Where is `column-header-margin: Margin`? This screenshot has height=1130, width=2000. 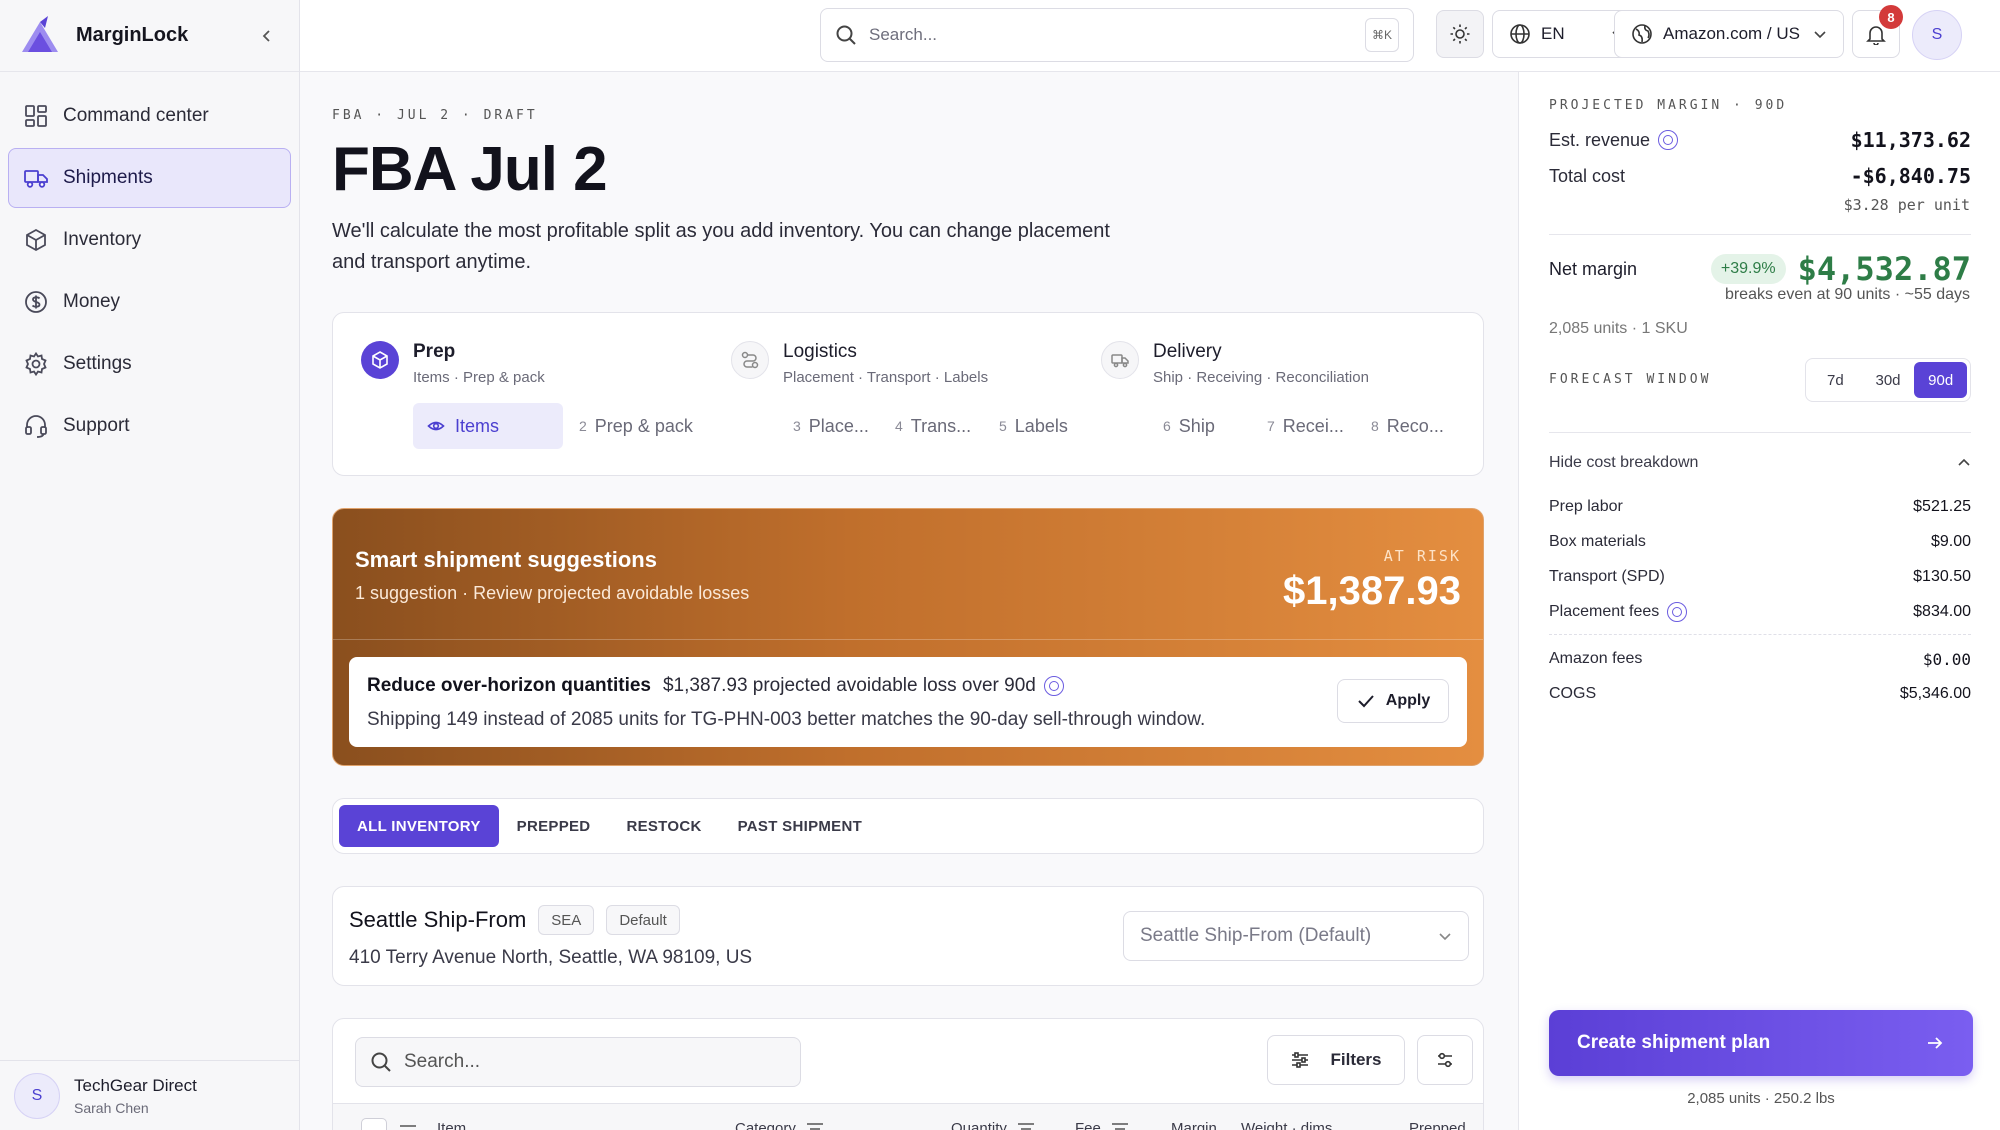
column-header-margin: Margin is located at coordinates (1194, 1125).